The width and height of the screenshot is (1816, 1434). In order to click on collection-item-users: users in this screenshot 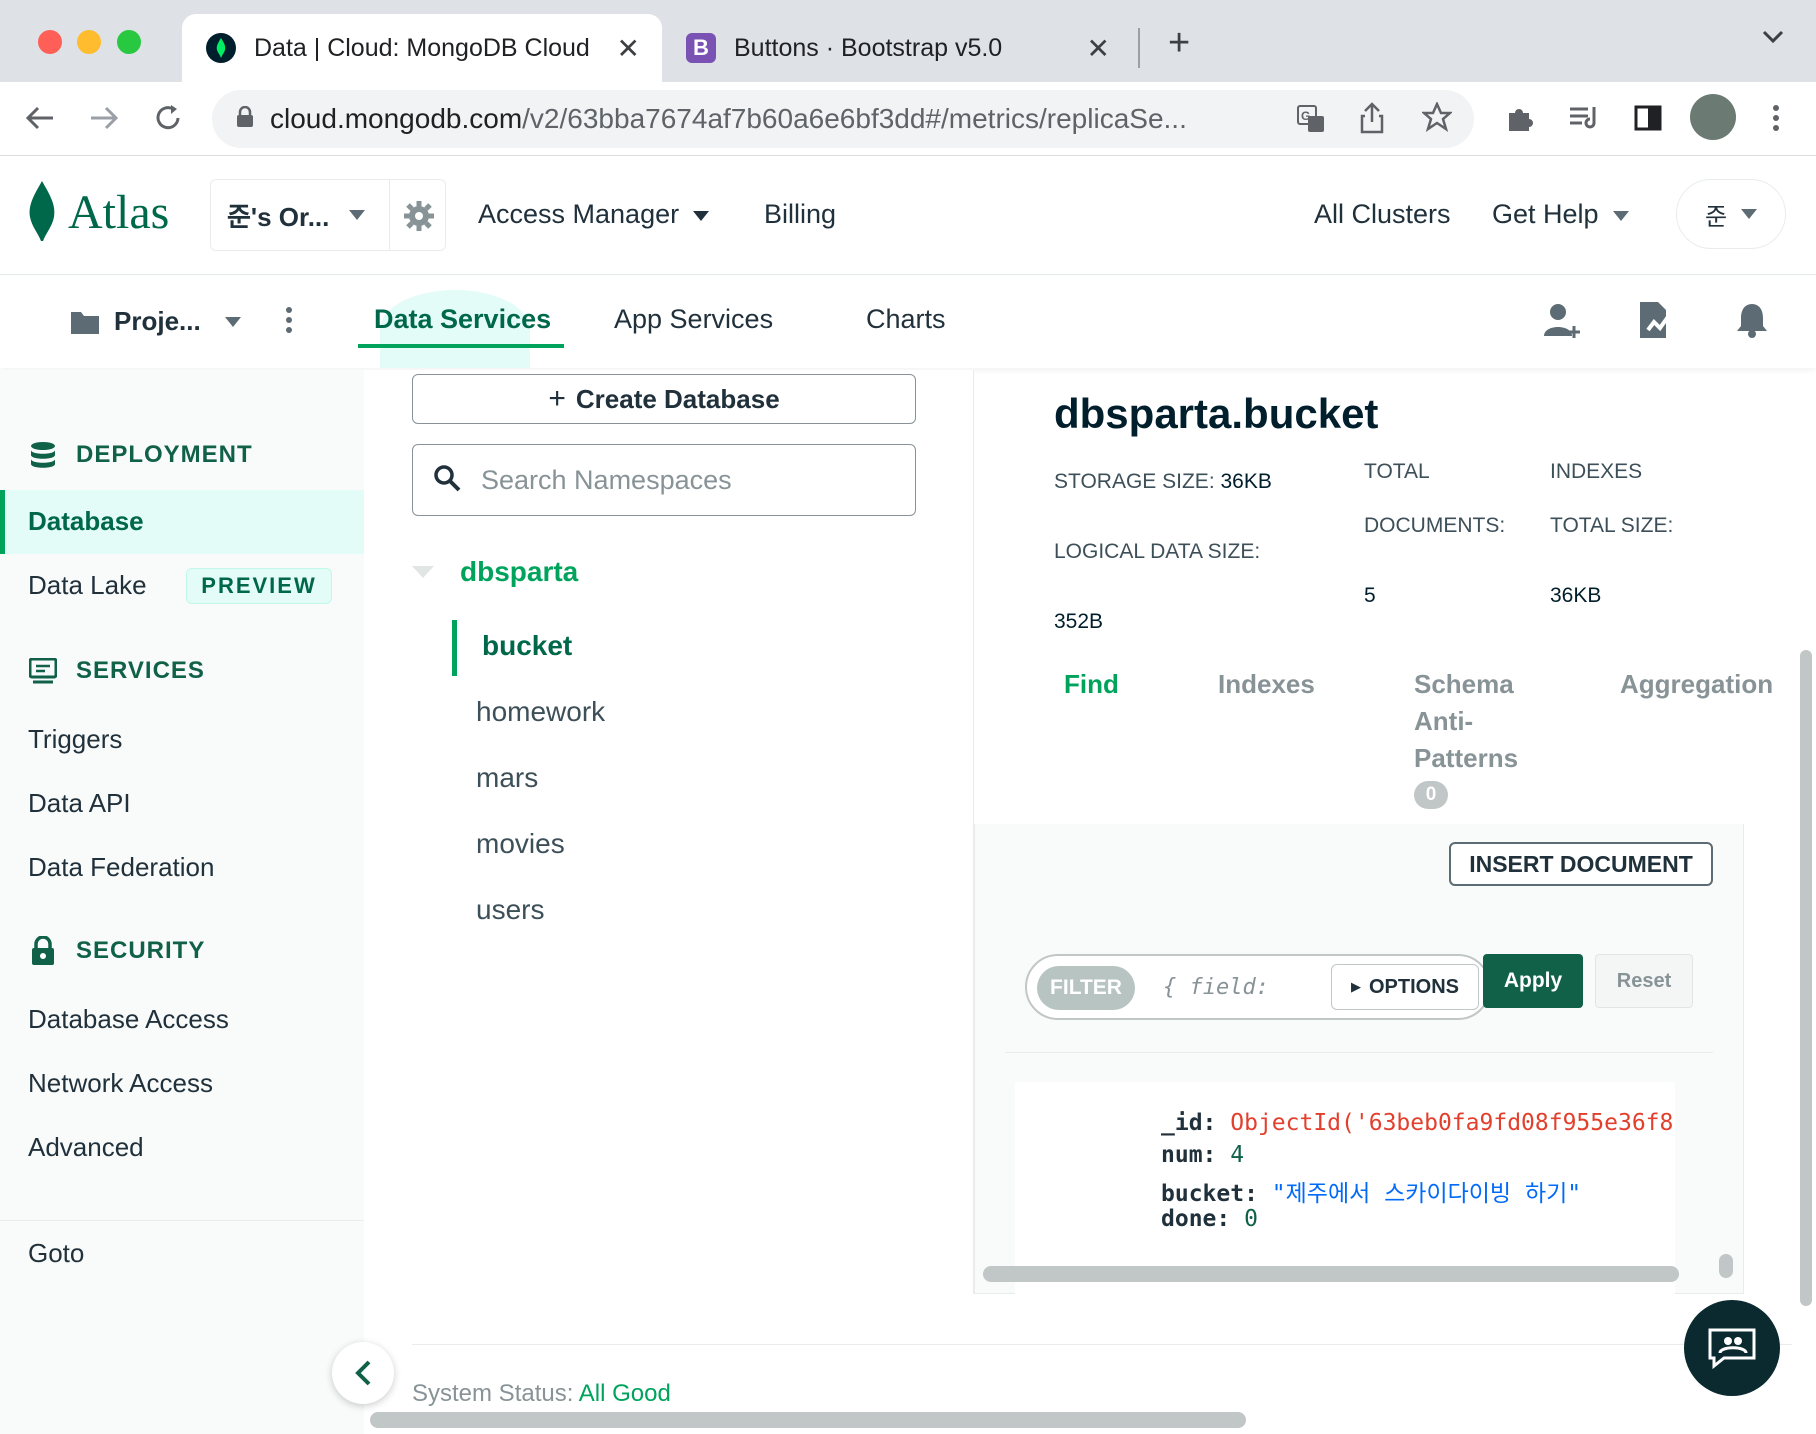, I will do `click(510, 910)`.